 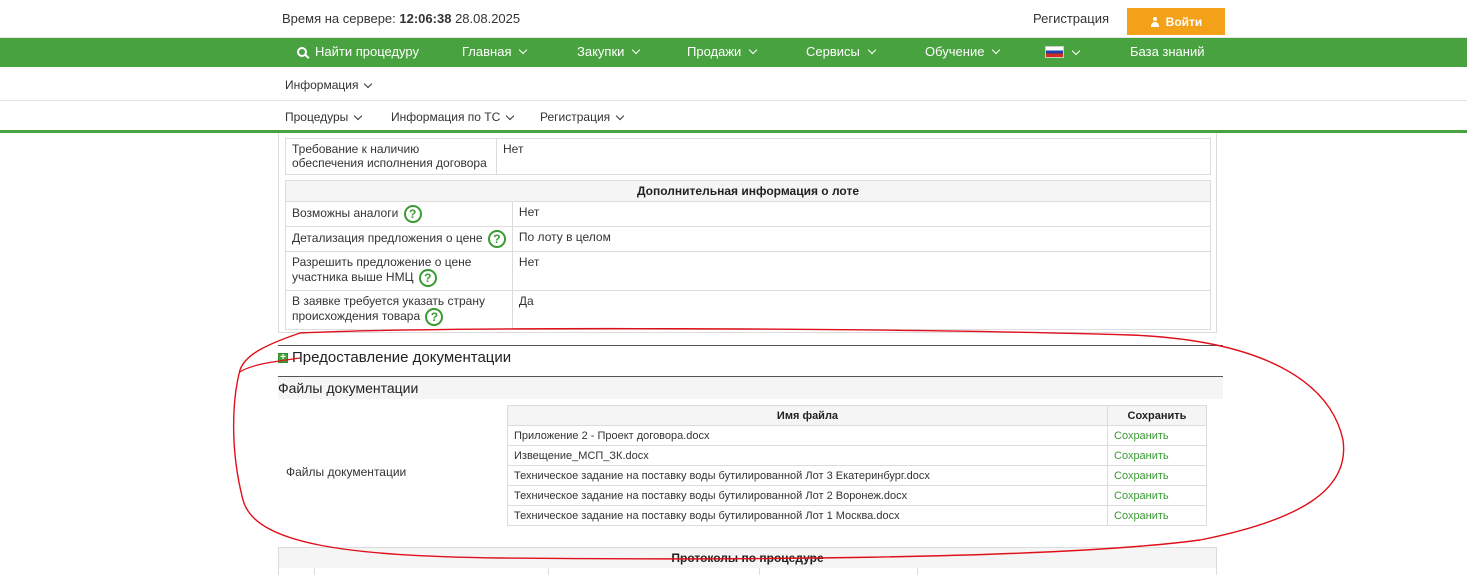 I want to click on table-header-row: Имя файла Сохранить, so click(x=857, y=415).